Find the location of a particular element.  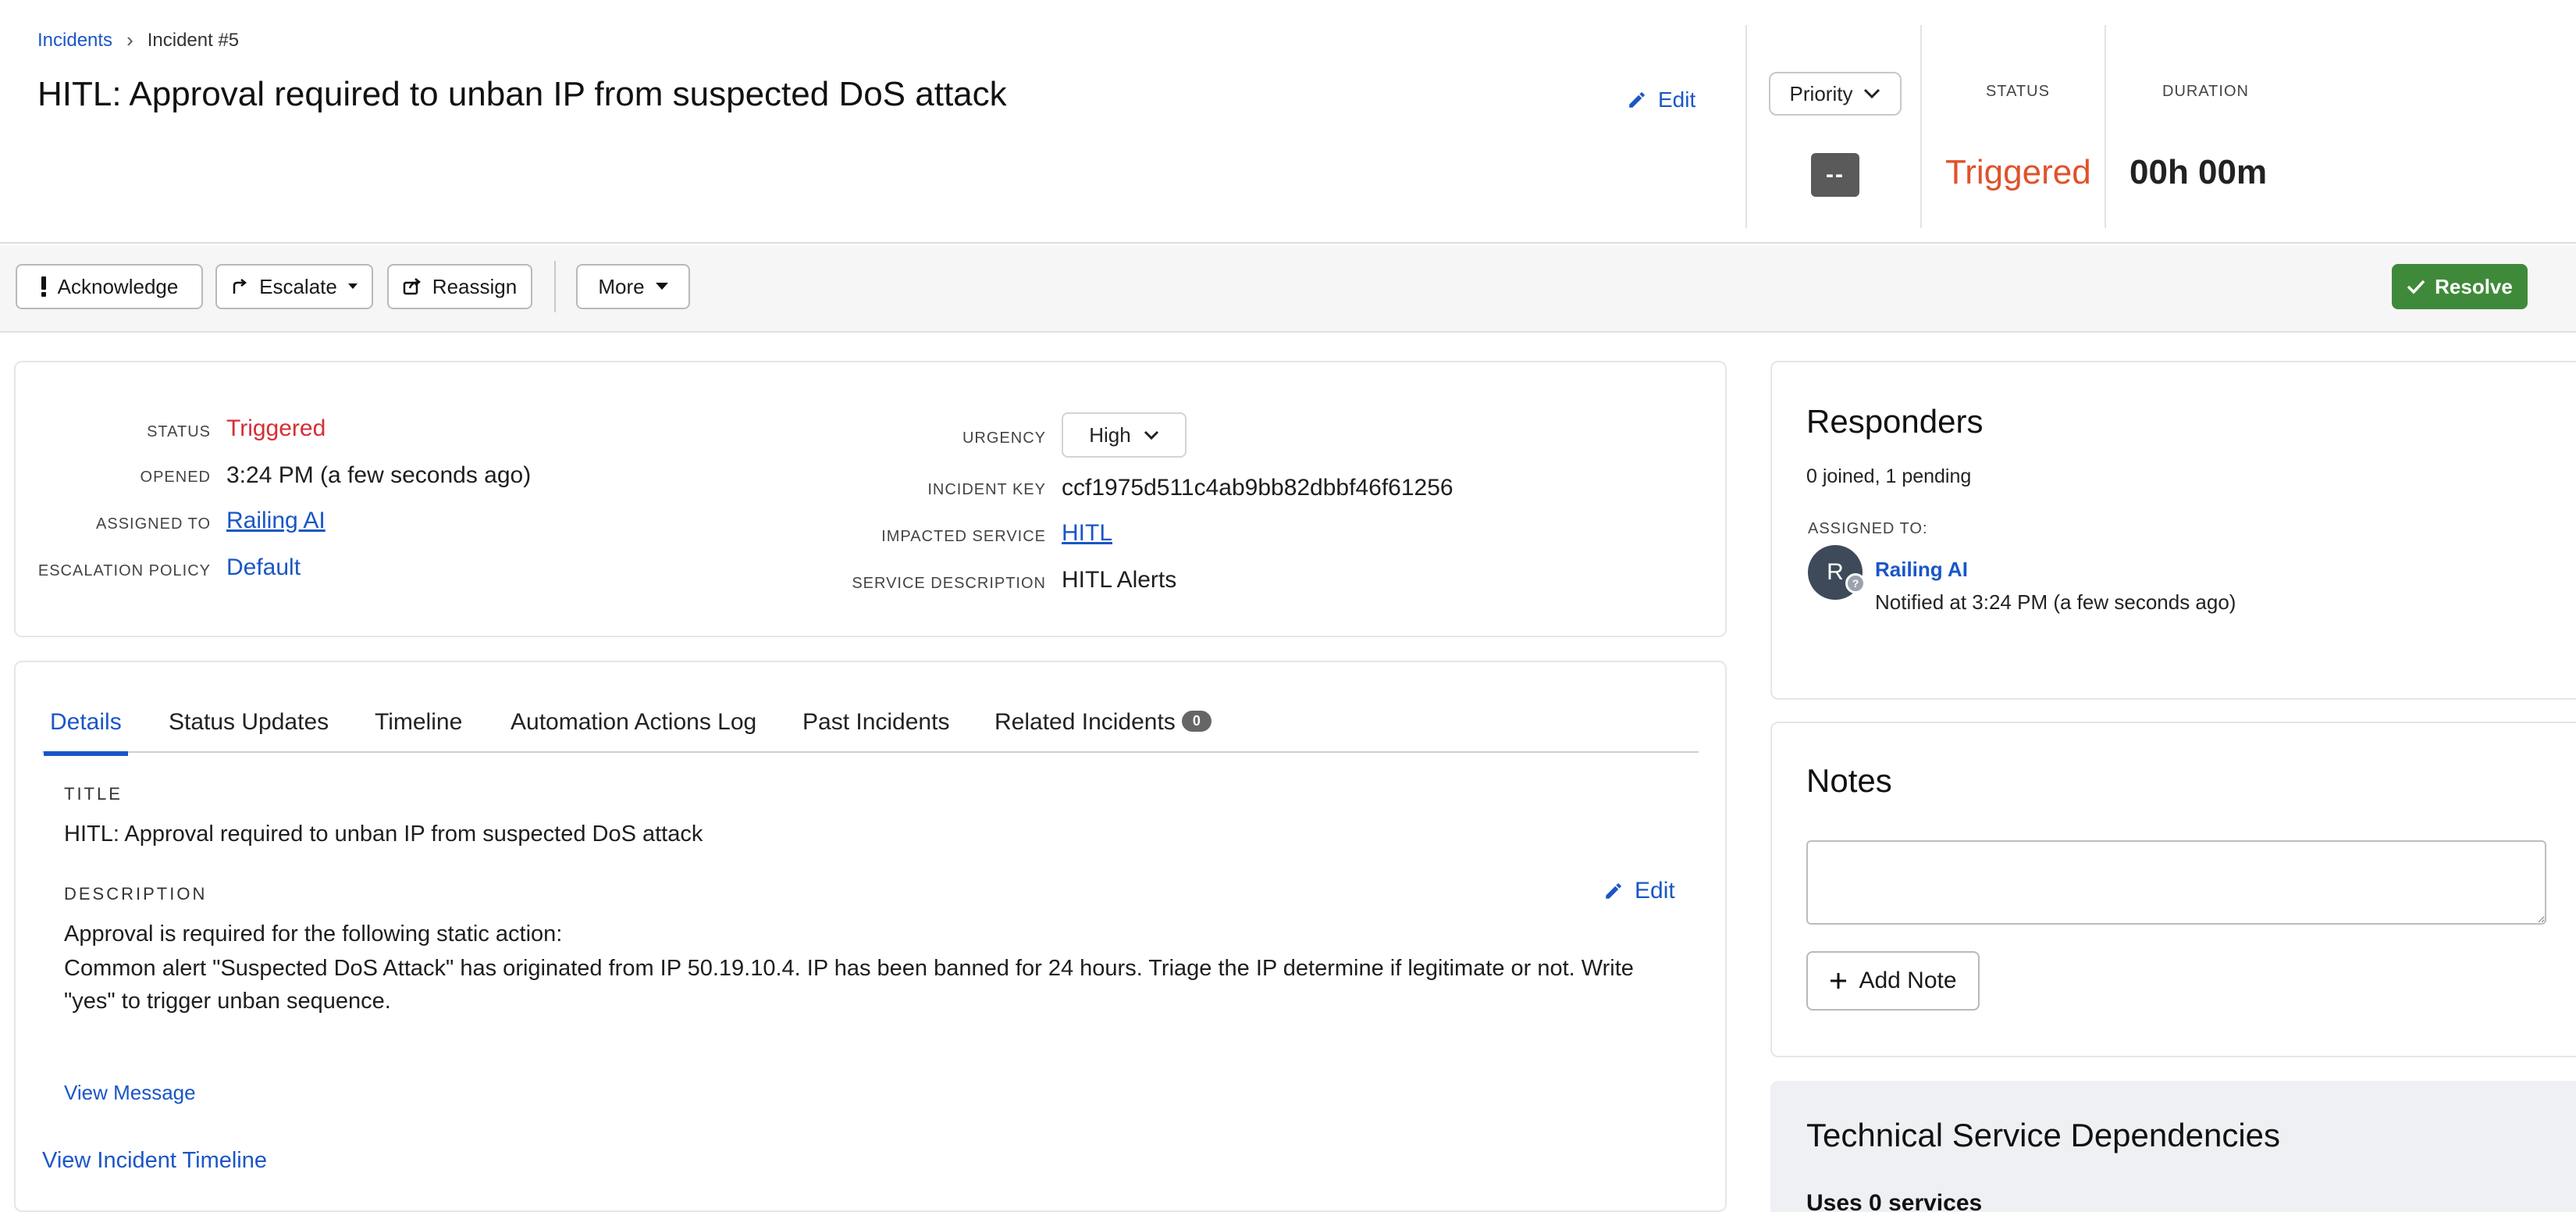

tab-status-updates: Status Updates is located at coordinates (249, 731).